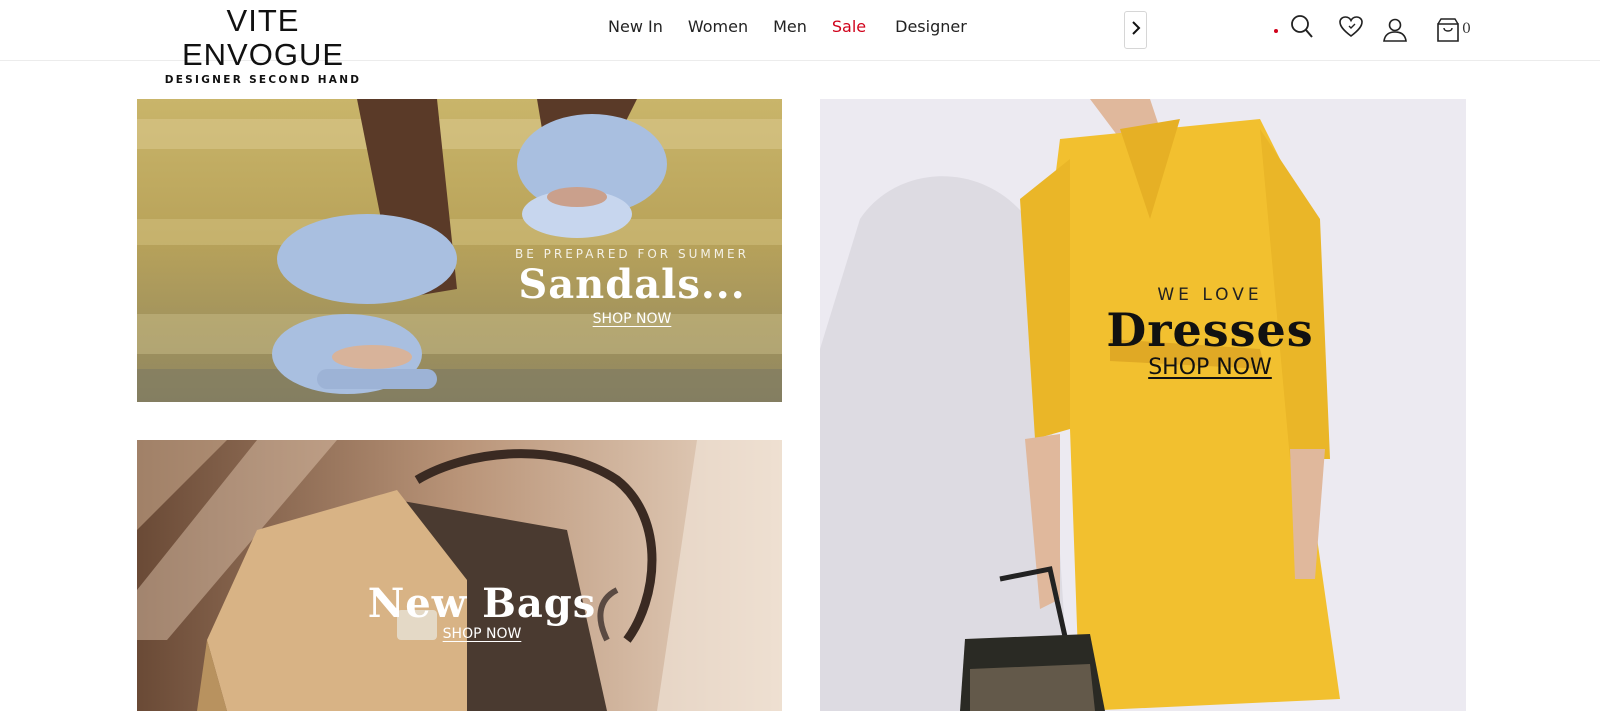 The image size is (1600, 711). I want to click on nav-item-designer: Designer, so click(931, 26).